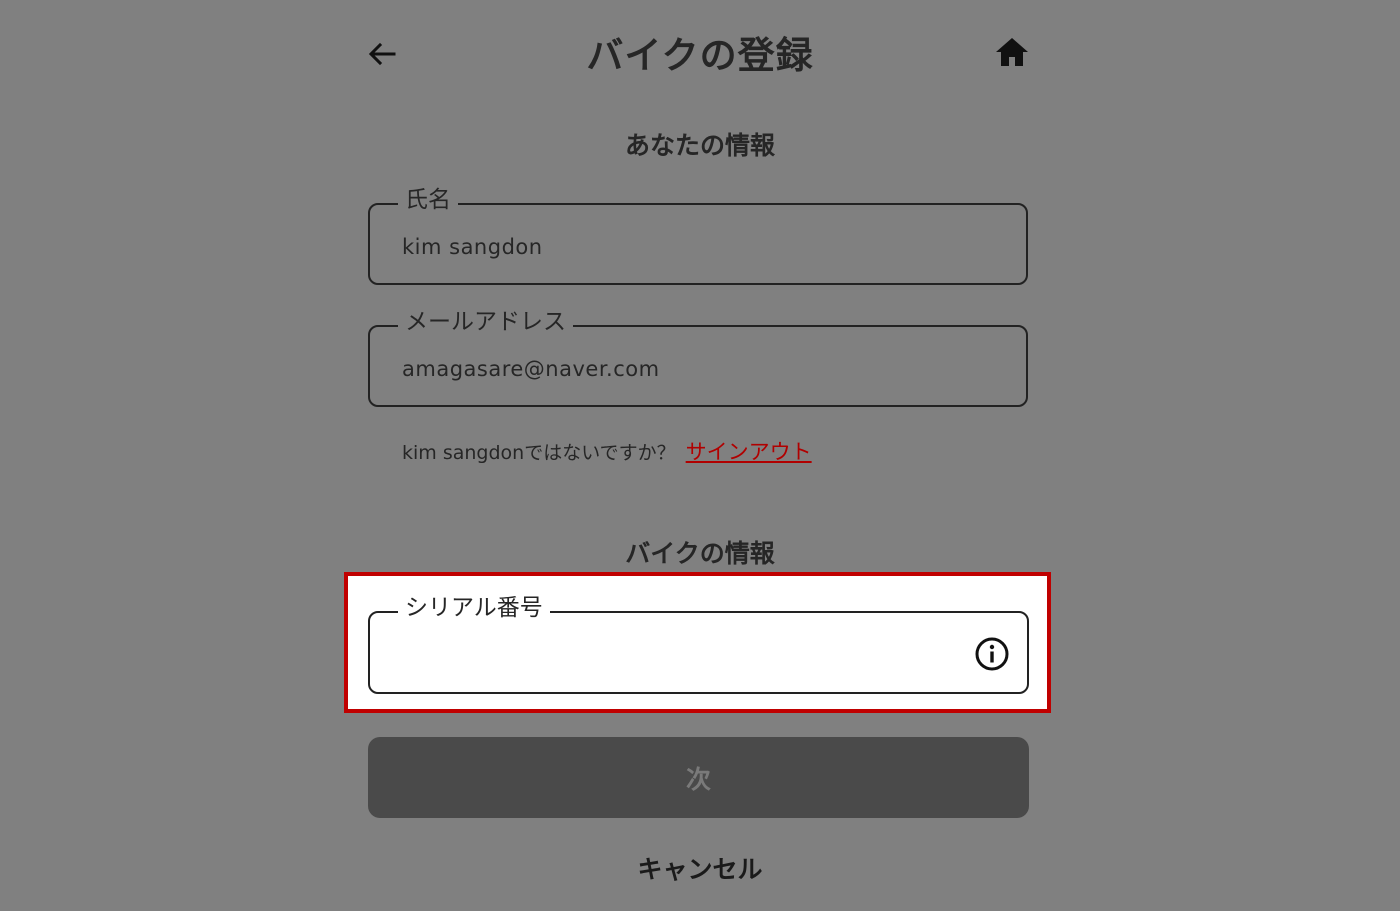 This screenshot has height=911, width=1400. I want to click on arrow-left-icon, so click(382, 54).